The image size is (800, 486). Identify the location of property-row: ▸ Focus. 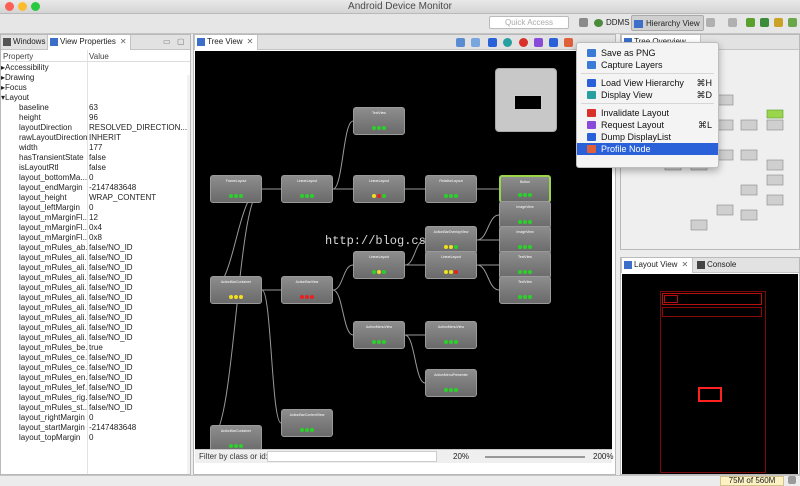
(95, 88).